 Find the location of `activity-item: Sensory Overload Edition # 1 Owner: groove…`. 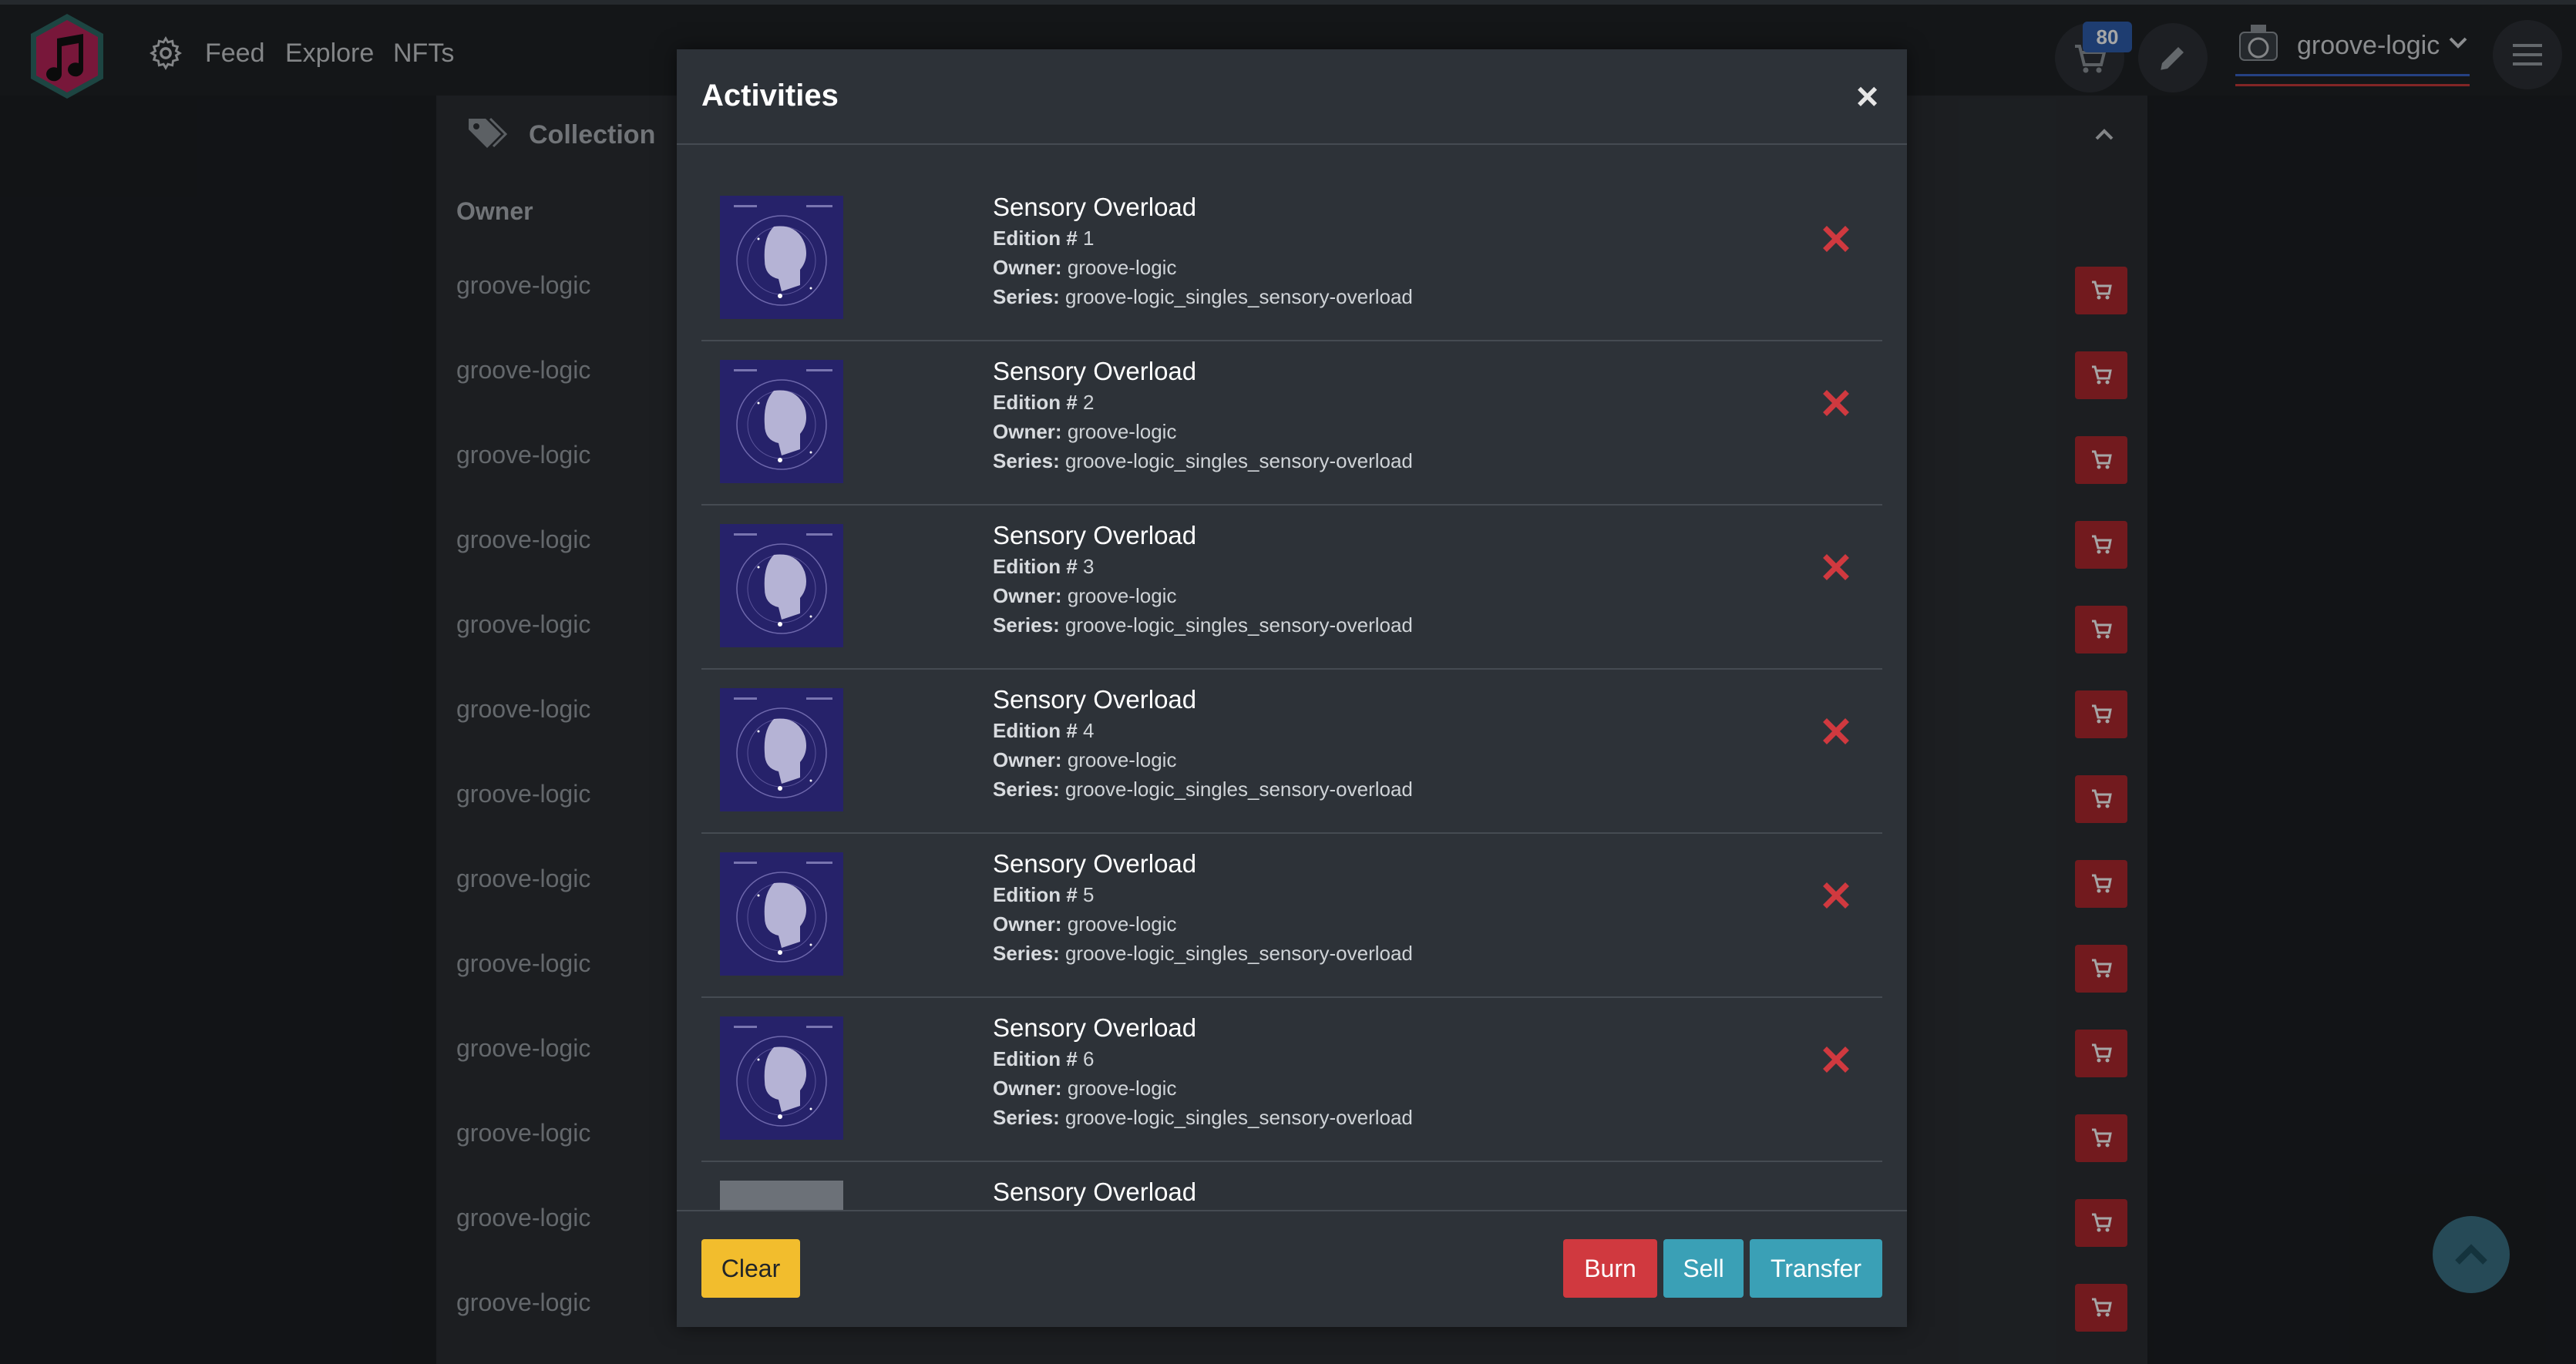

activity-item: Sensory Overload Edition # 1 Owner: groove… is located at coordinates (1291, 259).